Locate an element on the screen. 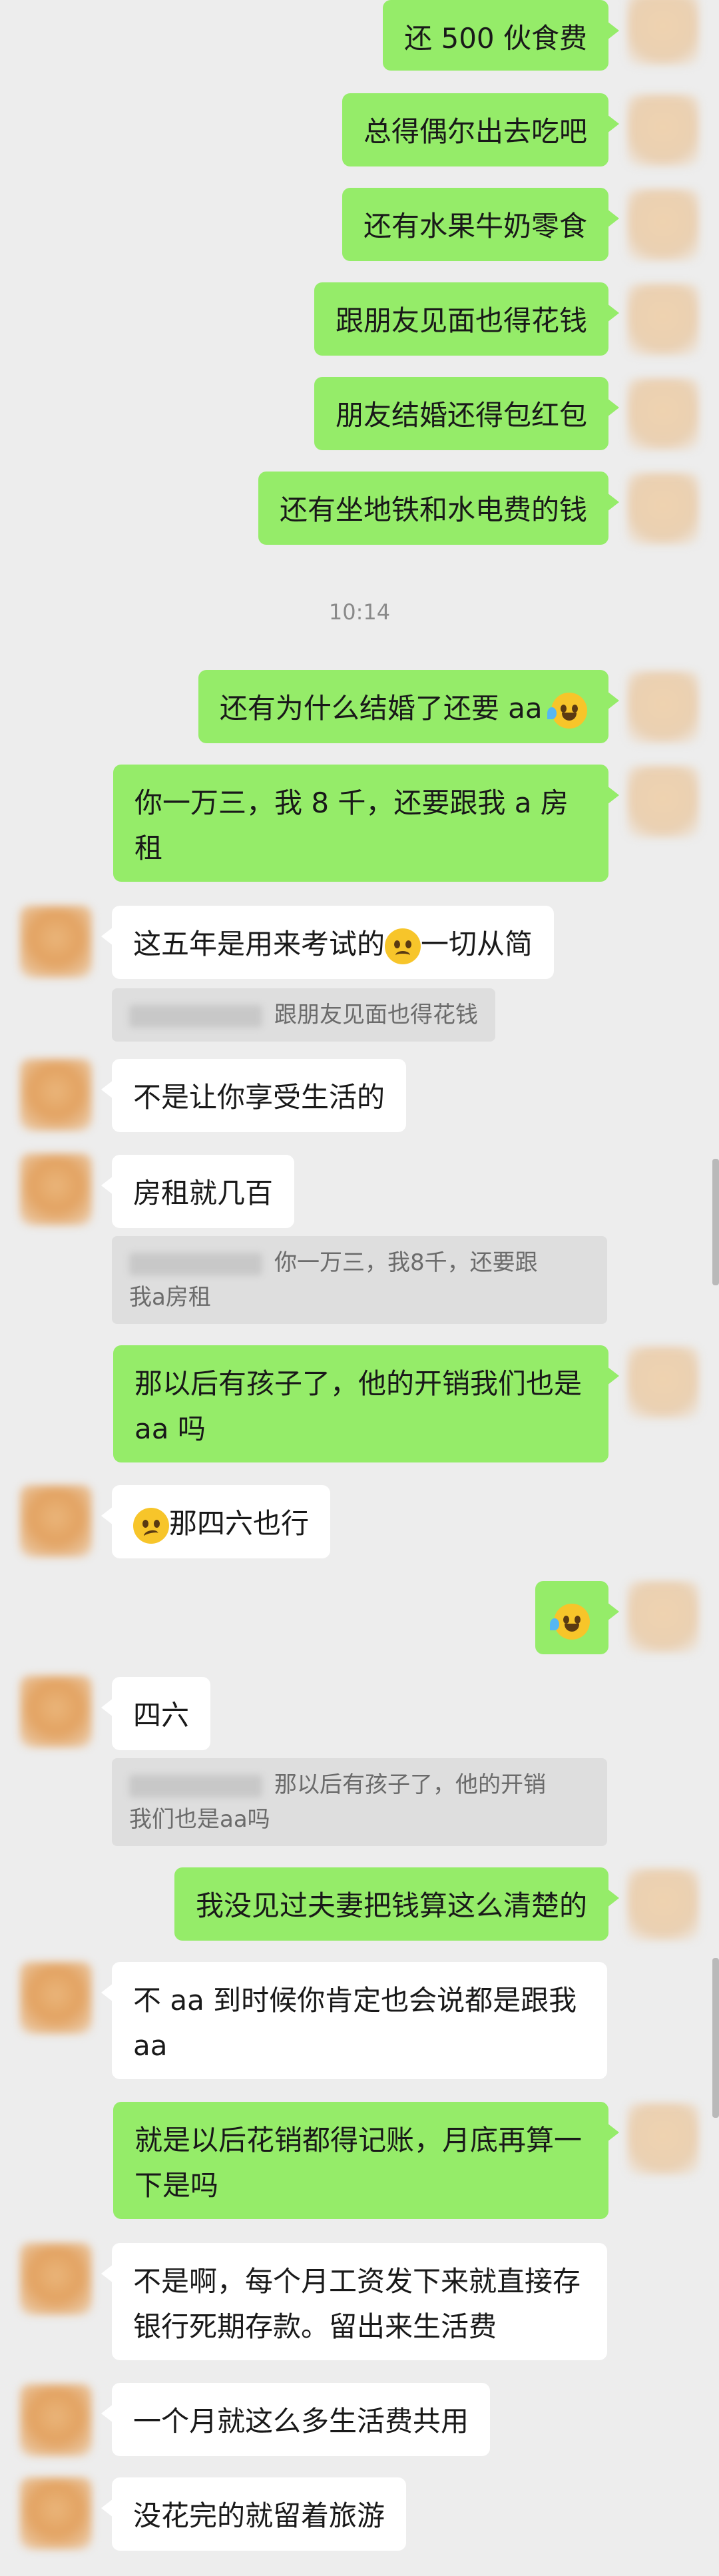  message-bubble: 跟朋友见面也得花钱 is located at coordinates (467, 319).